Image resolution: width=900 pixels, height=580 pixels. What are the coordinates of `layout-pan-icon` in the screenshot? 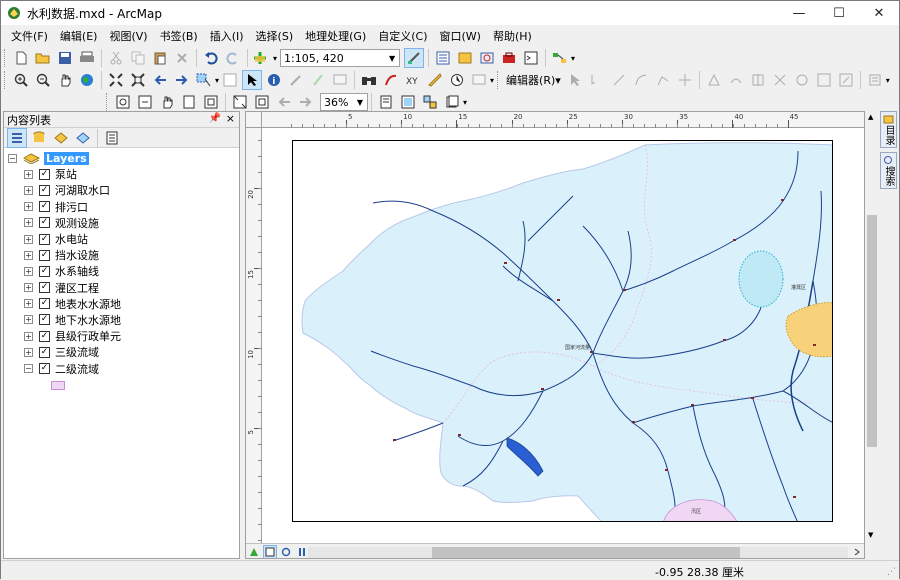 It's located at (167, 102).